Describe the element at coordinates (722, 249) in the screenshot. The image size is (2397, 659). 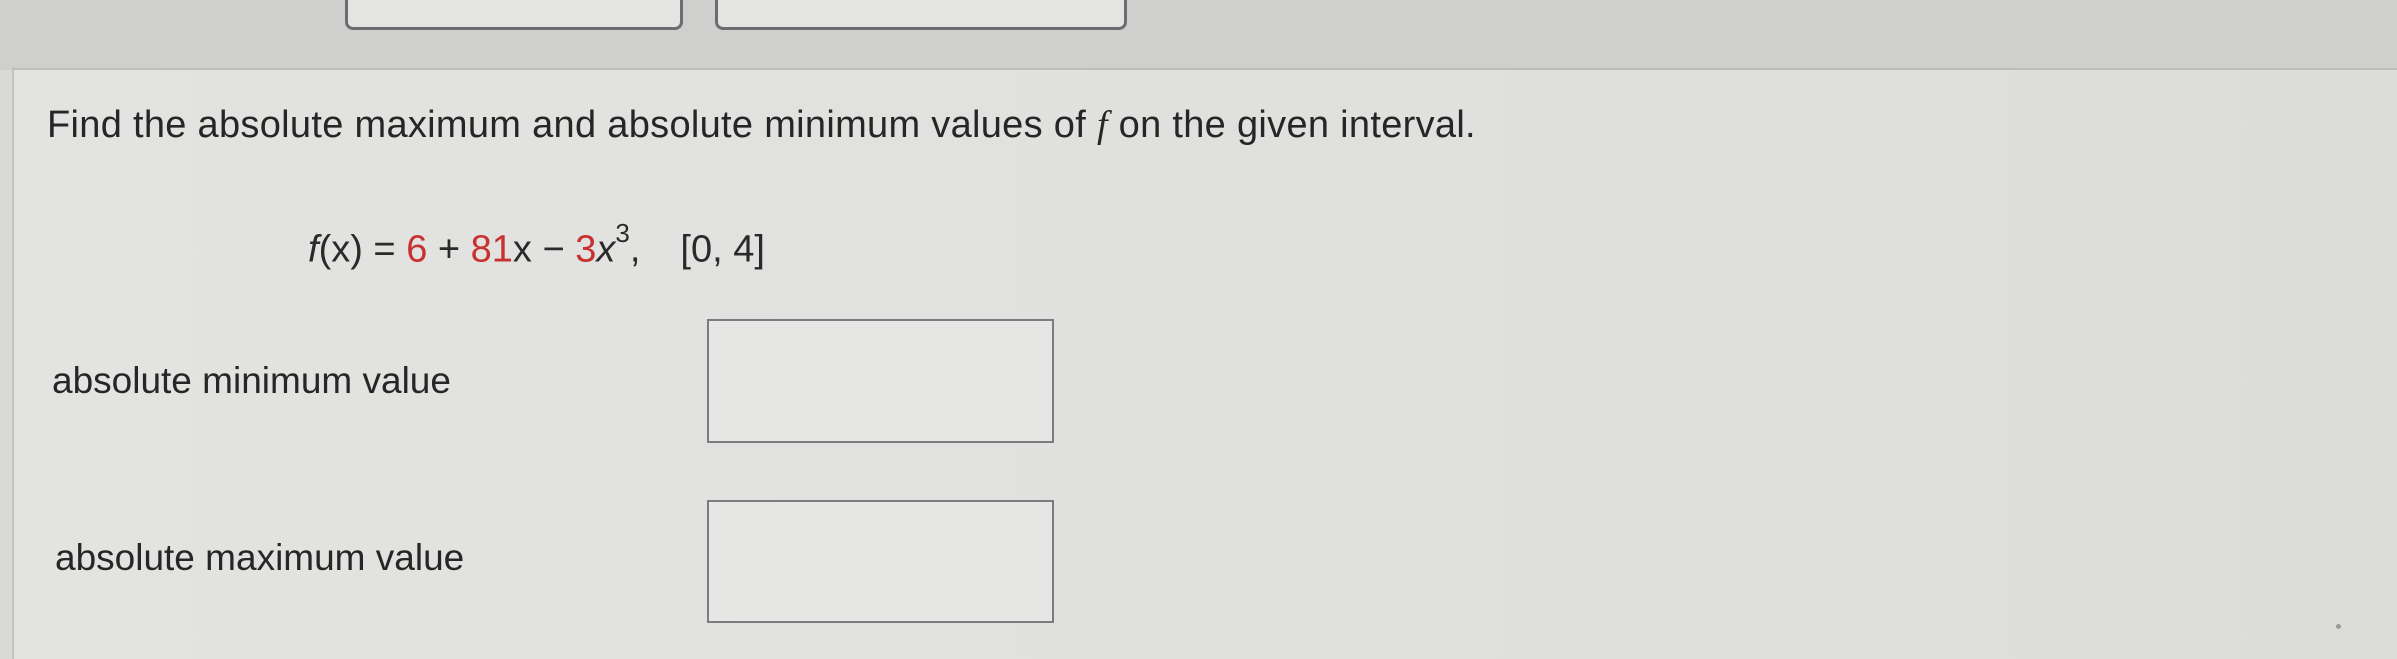
I see `interval: [0, 4]` at that location.